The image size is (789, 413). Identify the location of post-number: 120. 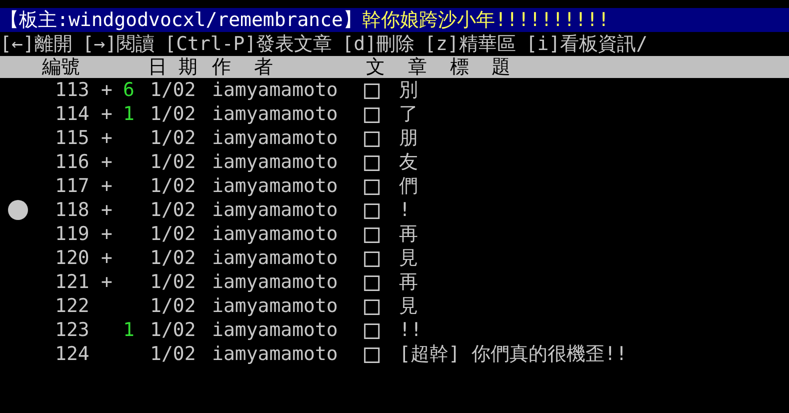
(72, 258).